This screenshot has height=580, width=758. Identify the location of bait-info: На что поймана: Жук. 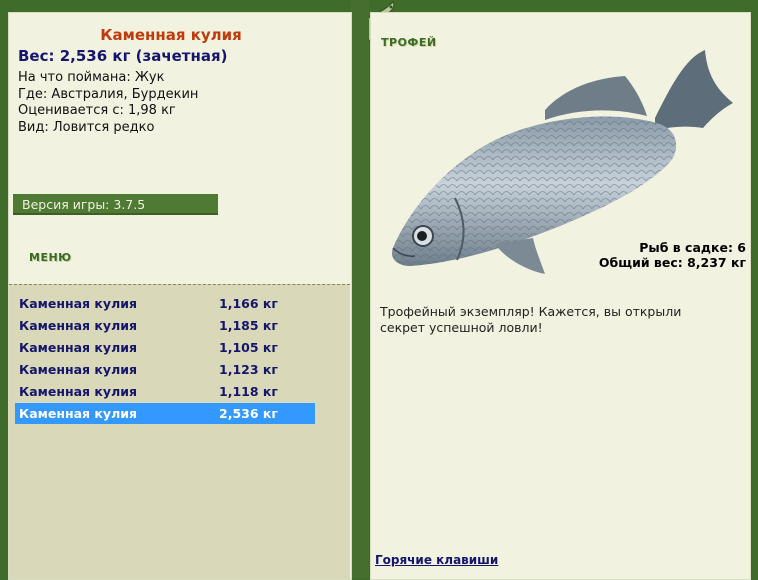
(91, 77).